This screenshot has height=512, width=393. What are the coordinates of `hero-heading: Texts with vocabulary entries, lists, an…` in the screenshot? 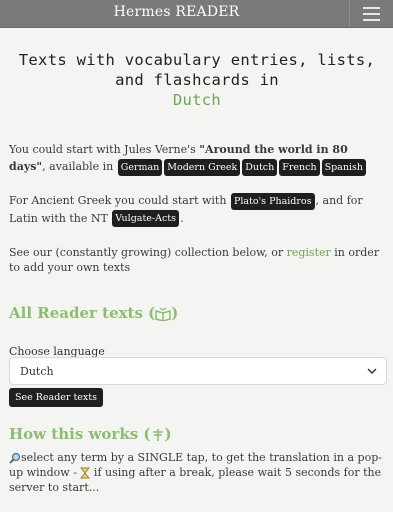 It's located at (197, 80).